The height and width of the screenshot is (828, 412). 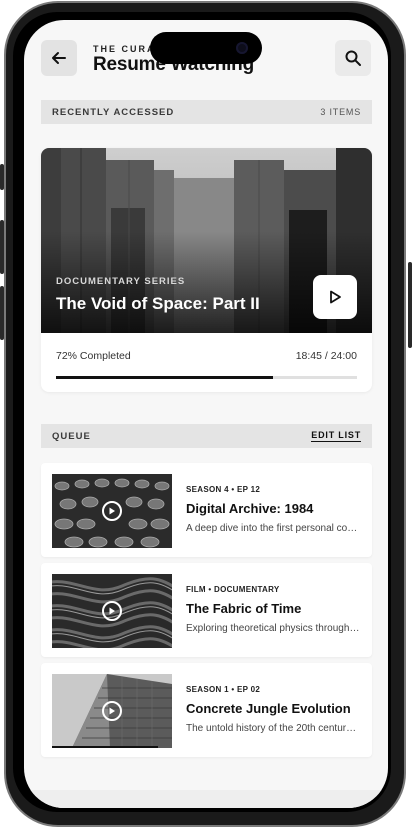 I want to click on item-count: 3 ITEMS, so click(x=340, y=112).